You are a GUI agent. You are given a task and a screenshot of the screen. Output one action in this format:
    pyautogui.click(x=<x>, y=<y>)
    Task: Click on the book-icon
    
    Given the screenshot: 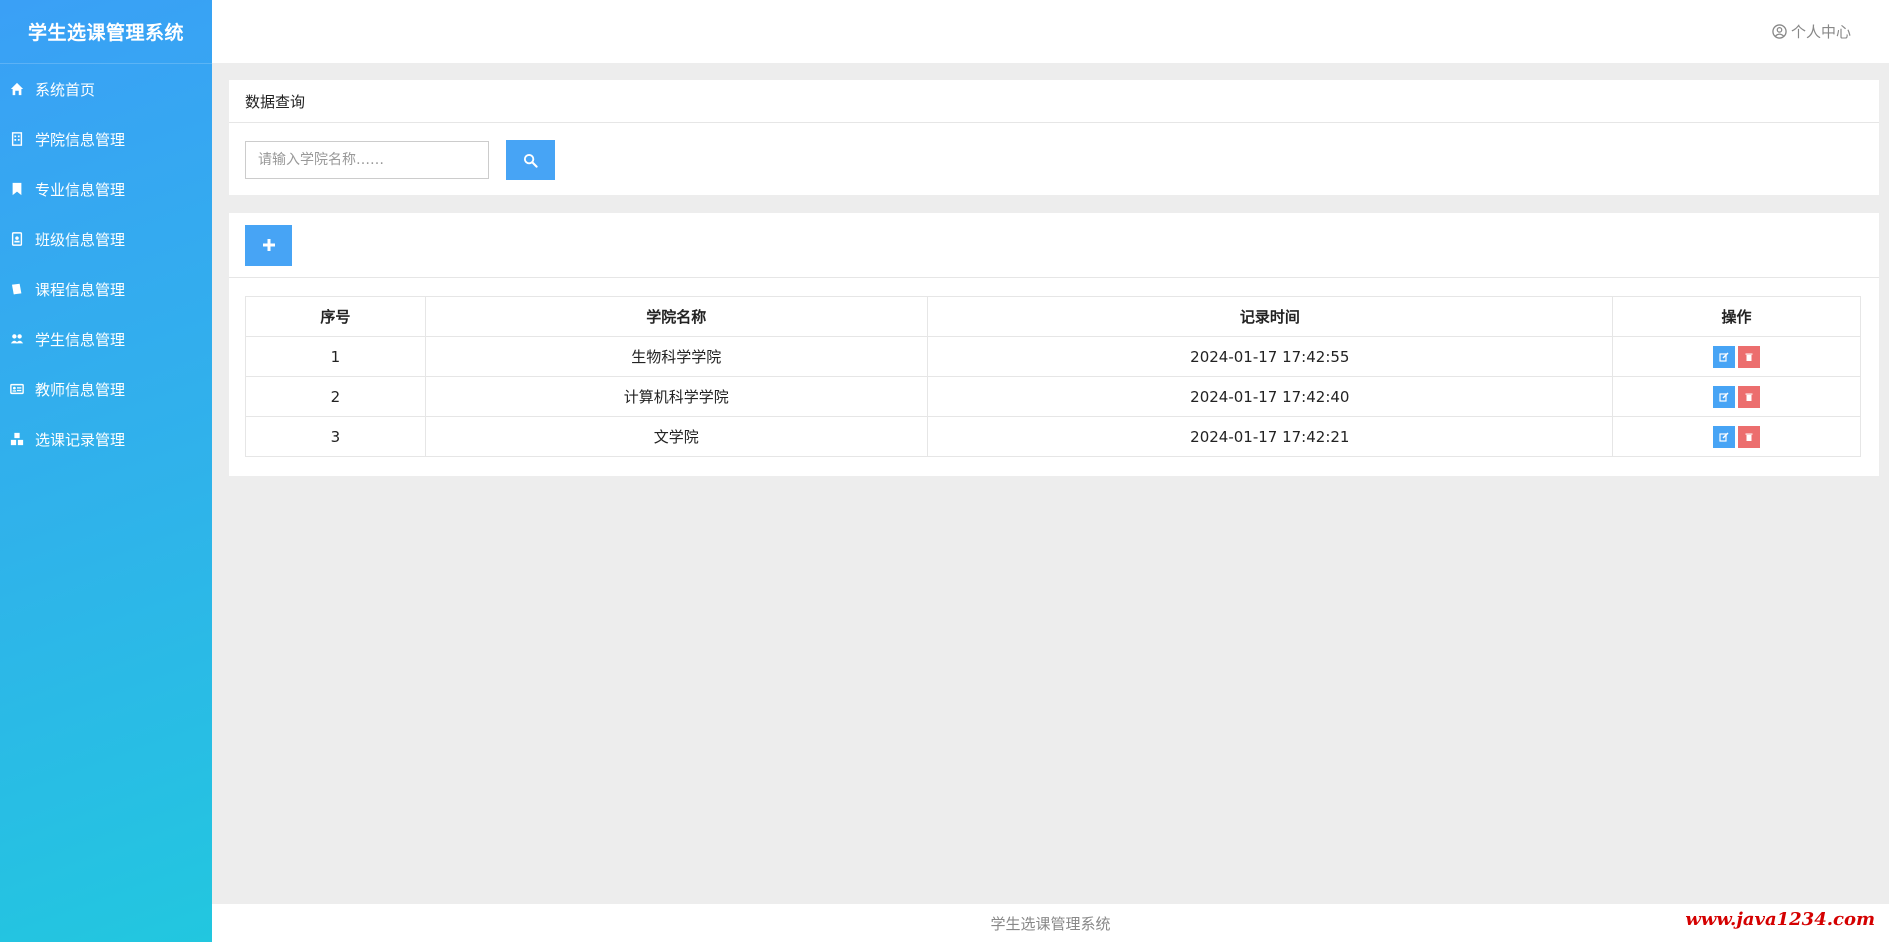 What is the action you would take?
    pyautogui.click(x=17, y=289)
    